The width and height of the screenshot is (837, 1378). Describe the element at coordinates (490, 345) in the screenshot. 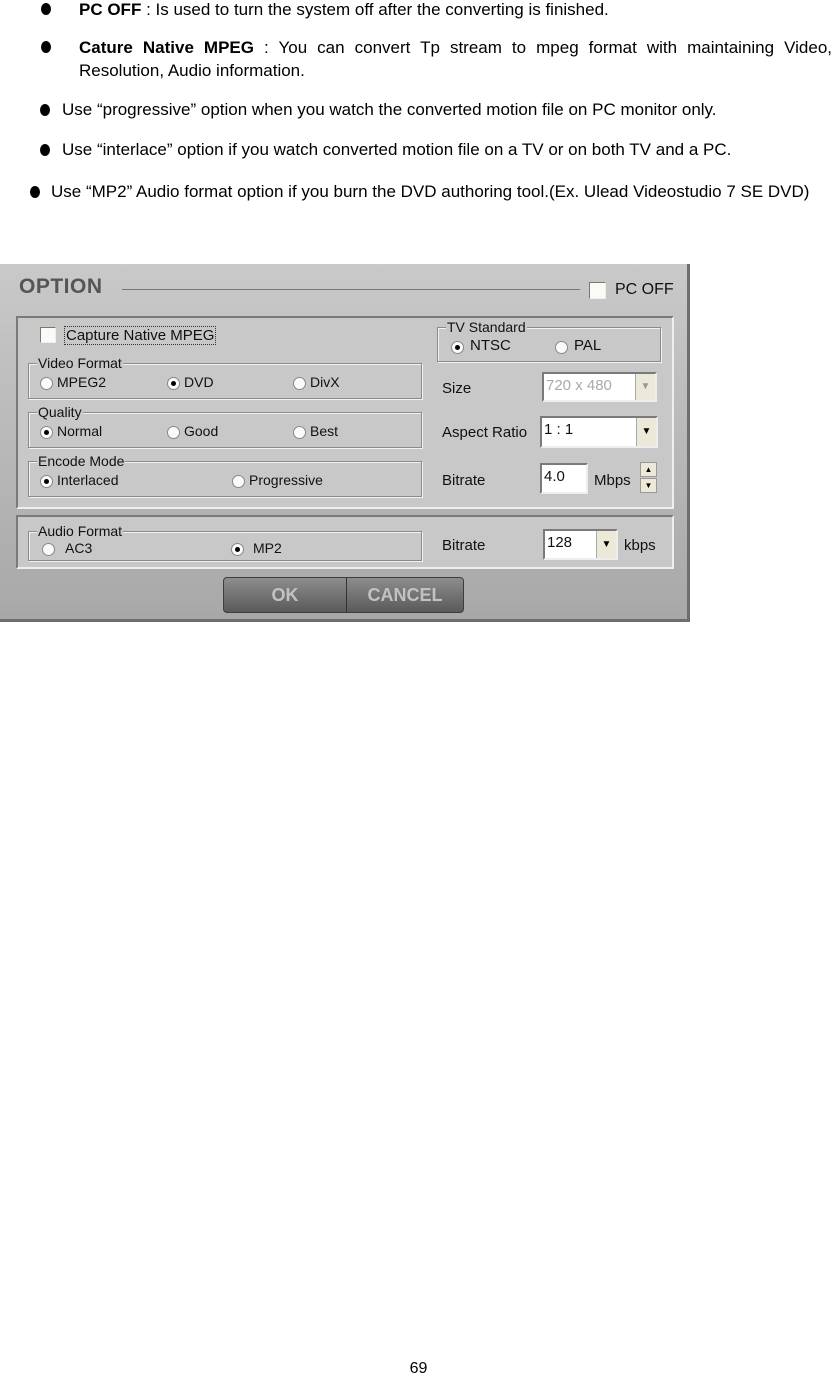

I see `ntsc-label: NTSC` at that location.